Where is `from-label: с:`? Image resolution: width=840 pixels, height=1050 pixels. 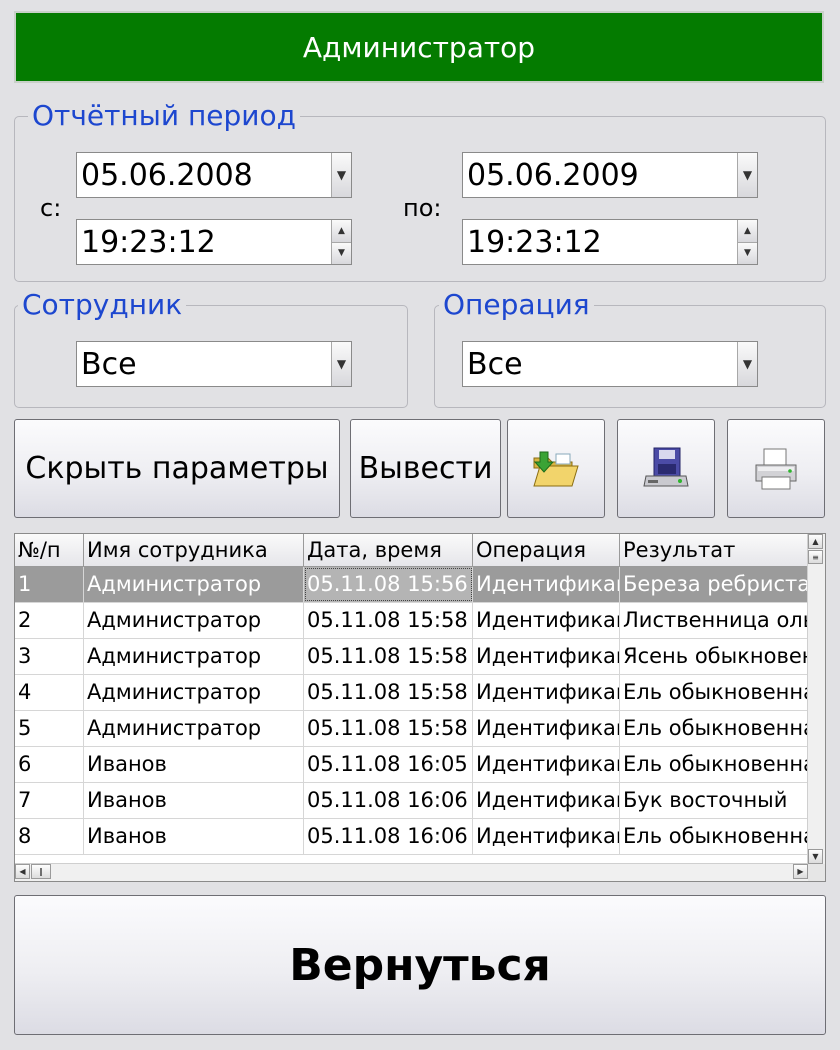
from-label: с: is located at coordinates (51, 208).